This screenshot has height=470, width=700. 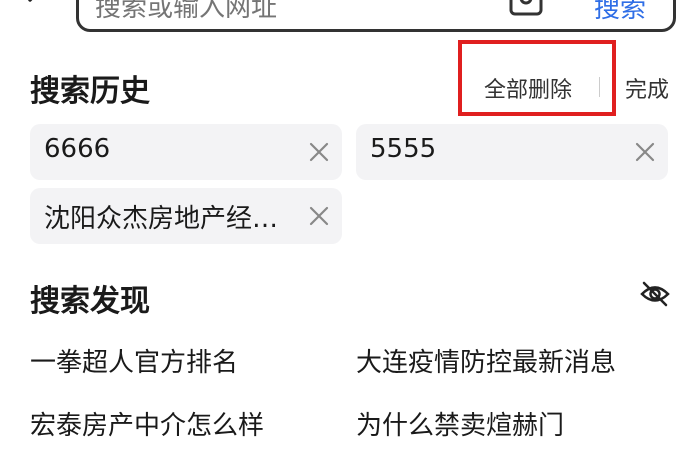 What do you see at coordinates (40, 11) in the screenshot?
I see `back-icon` at bounding box center [40, 11].